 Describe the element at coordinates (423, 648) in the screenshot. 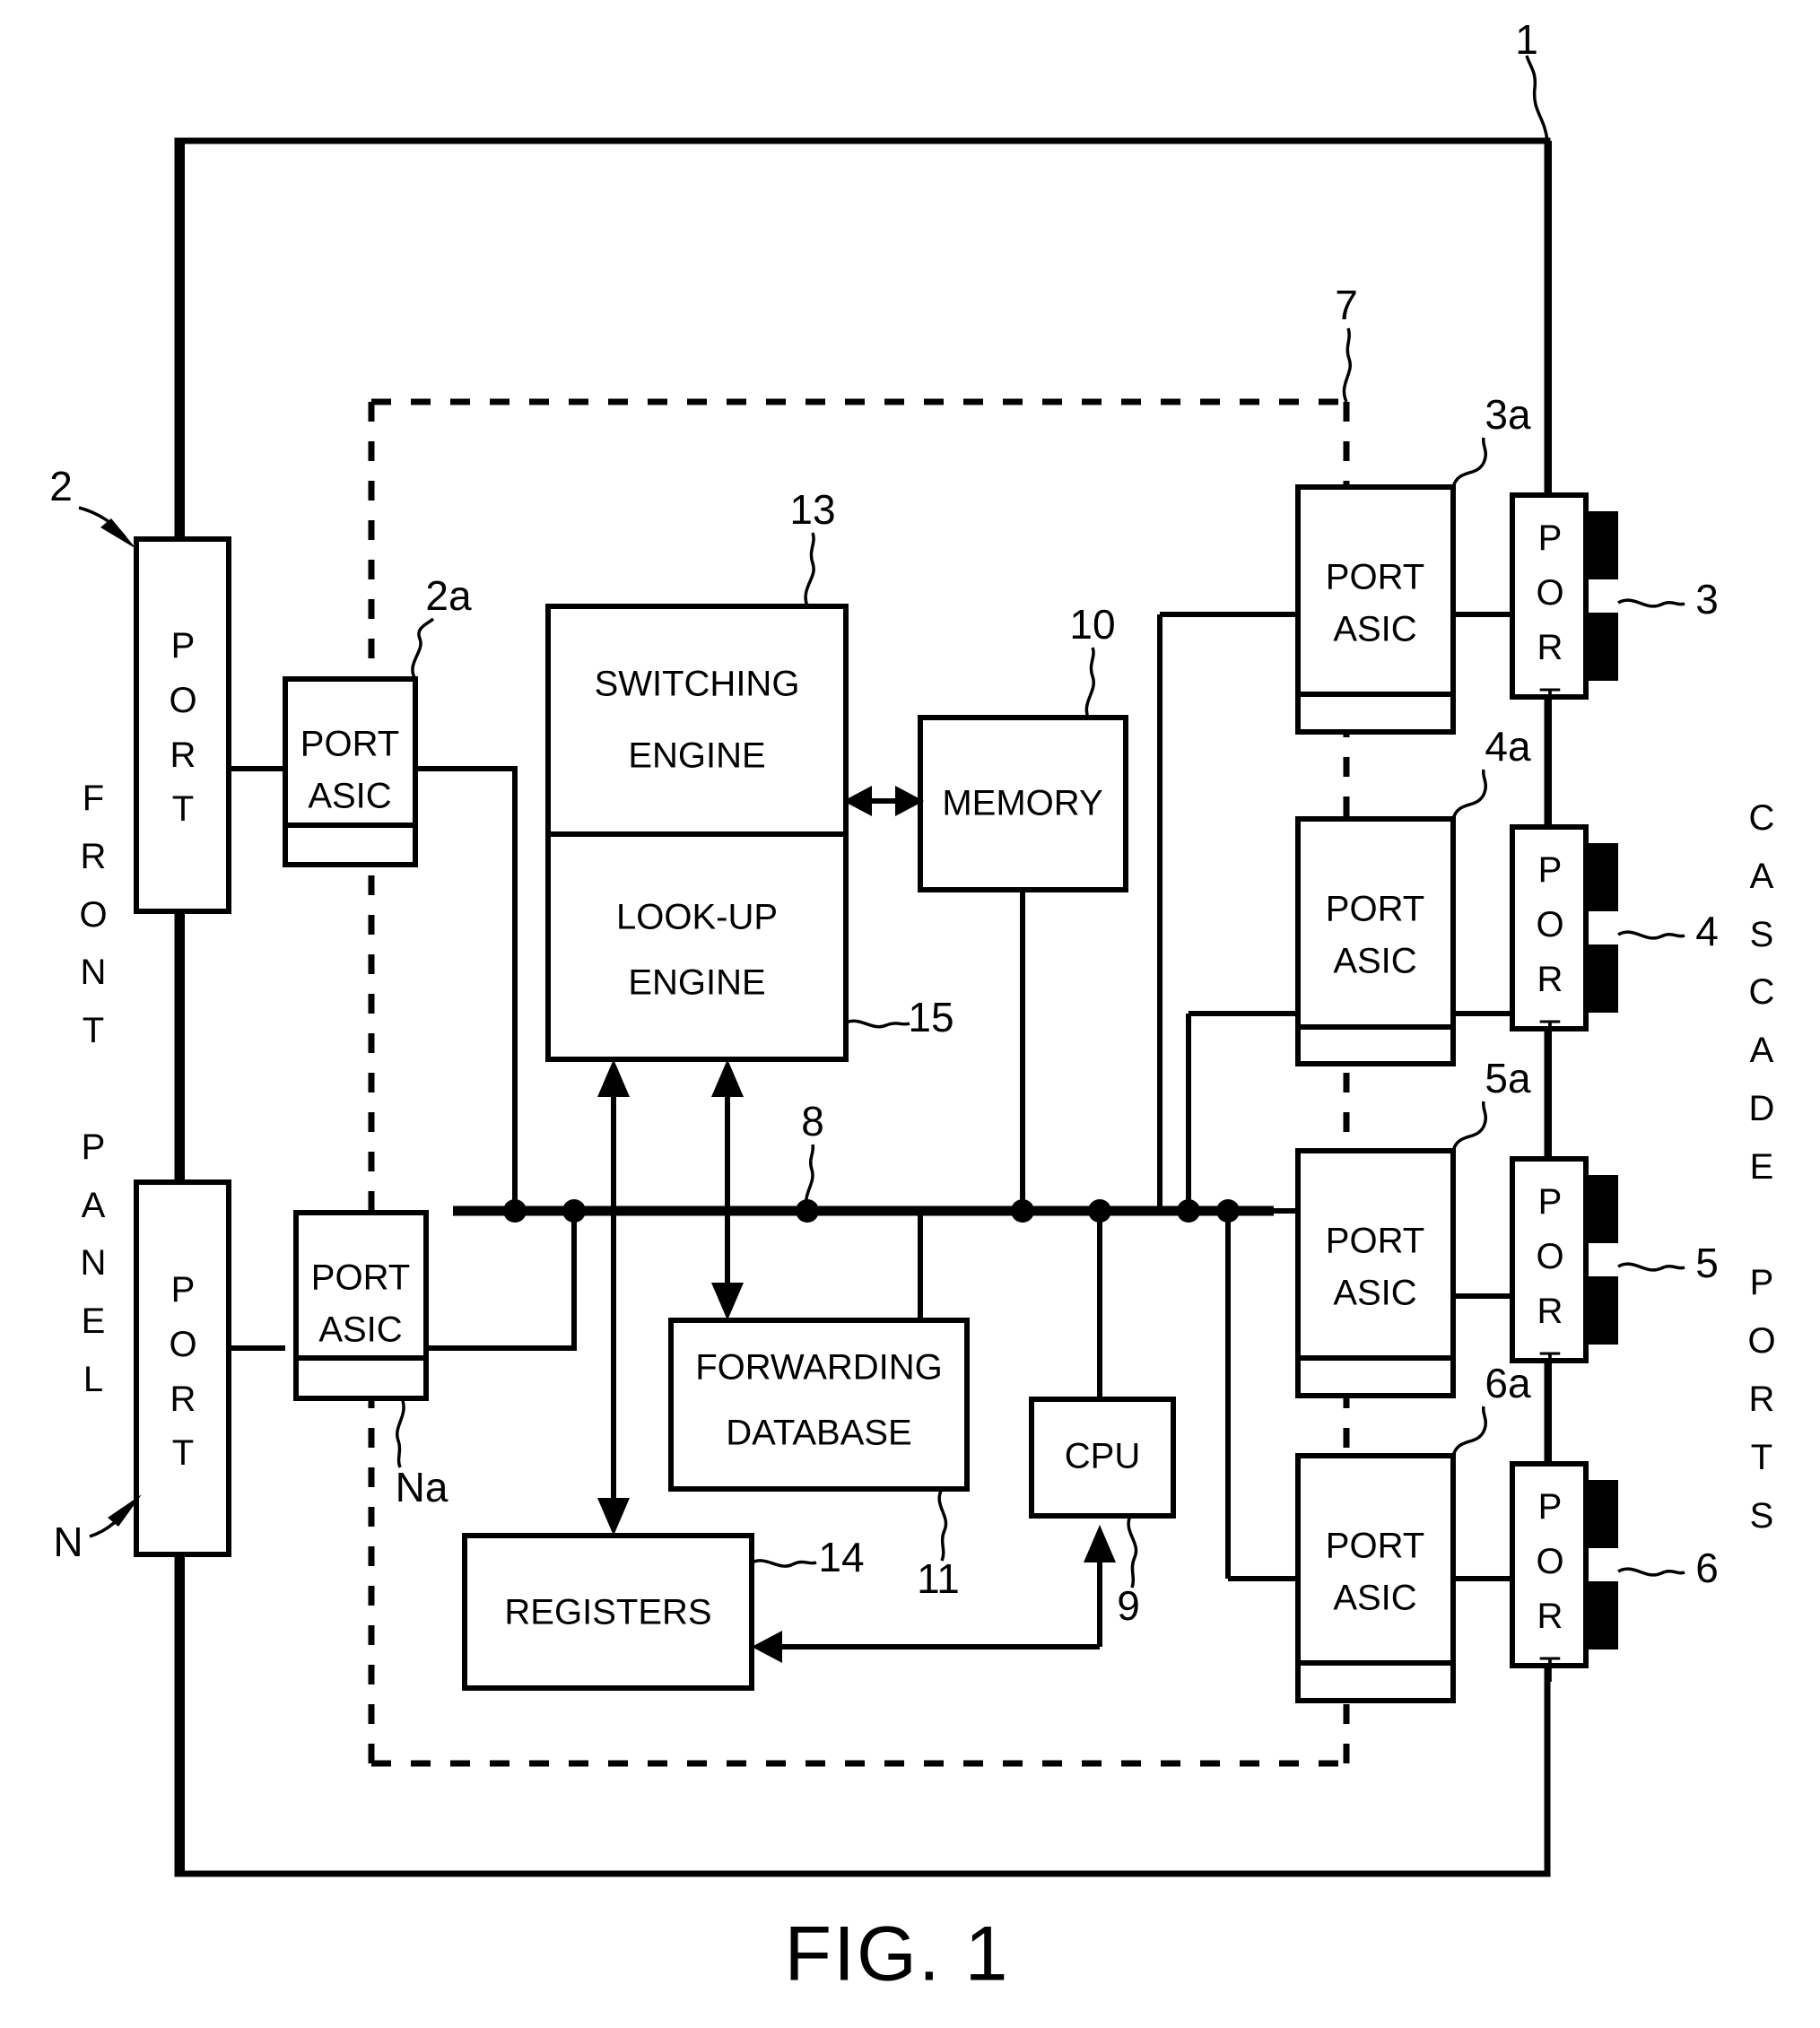

I see `leader-2a` at that location.